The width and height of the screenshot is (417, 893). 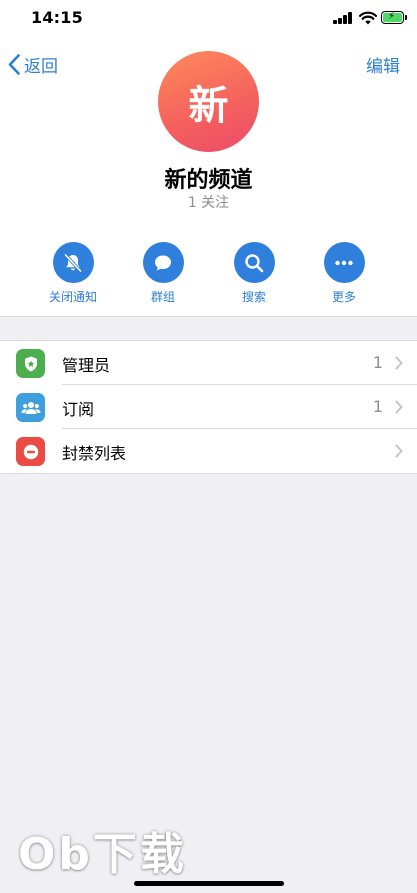 I want to click on more-label: 更多, so click(x=343, y=297).